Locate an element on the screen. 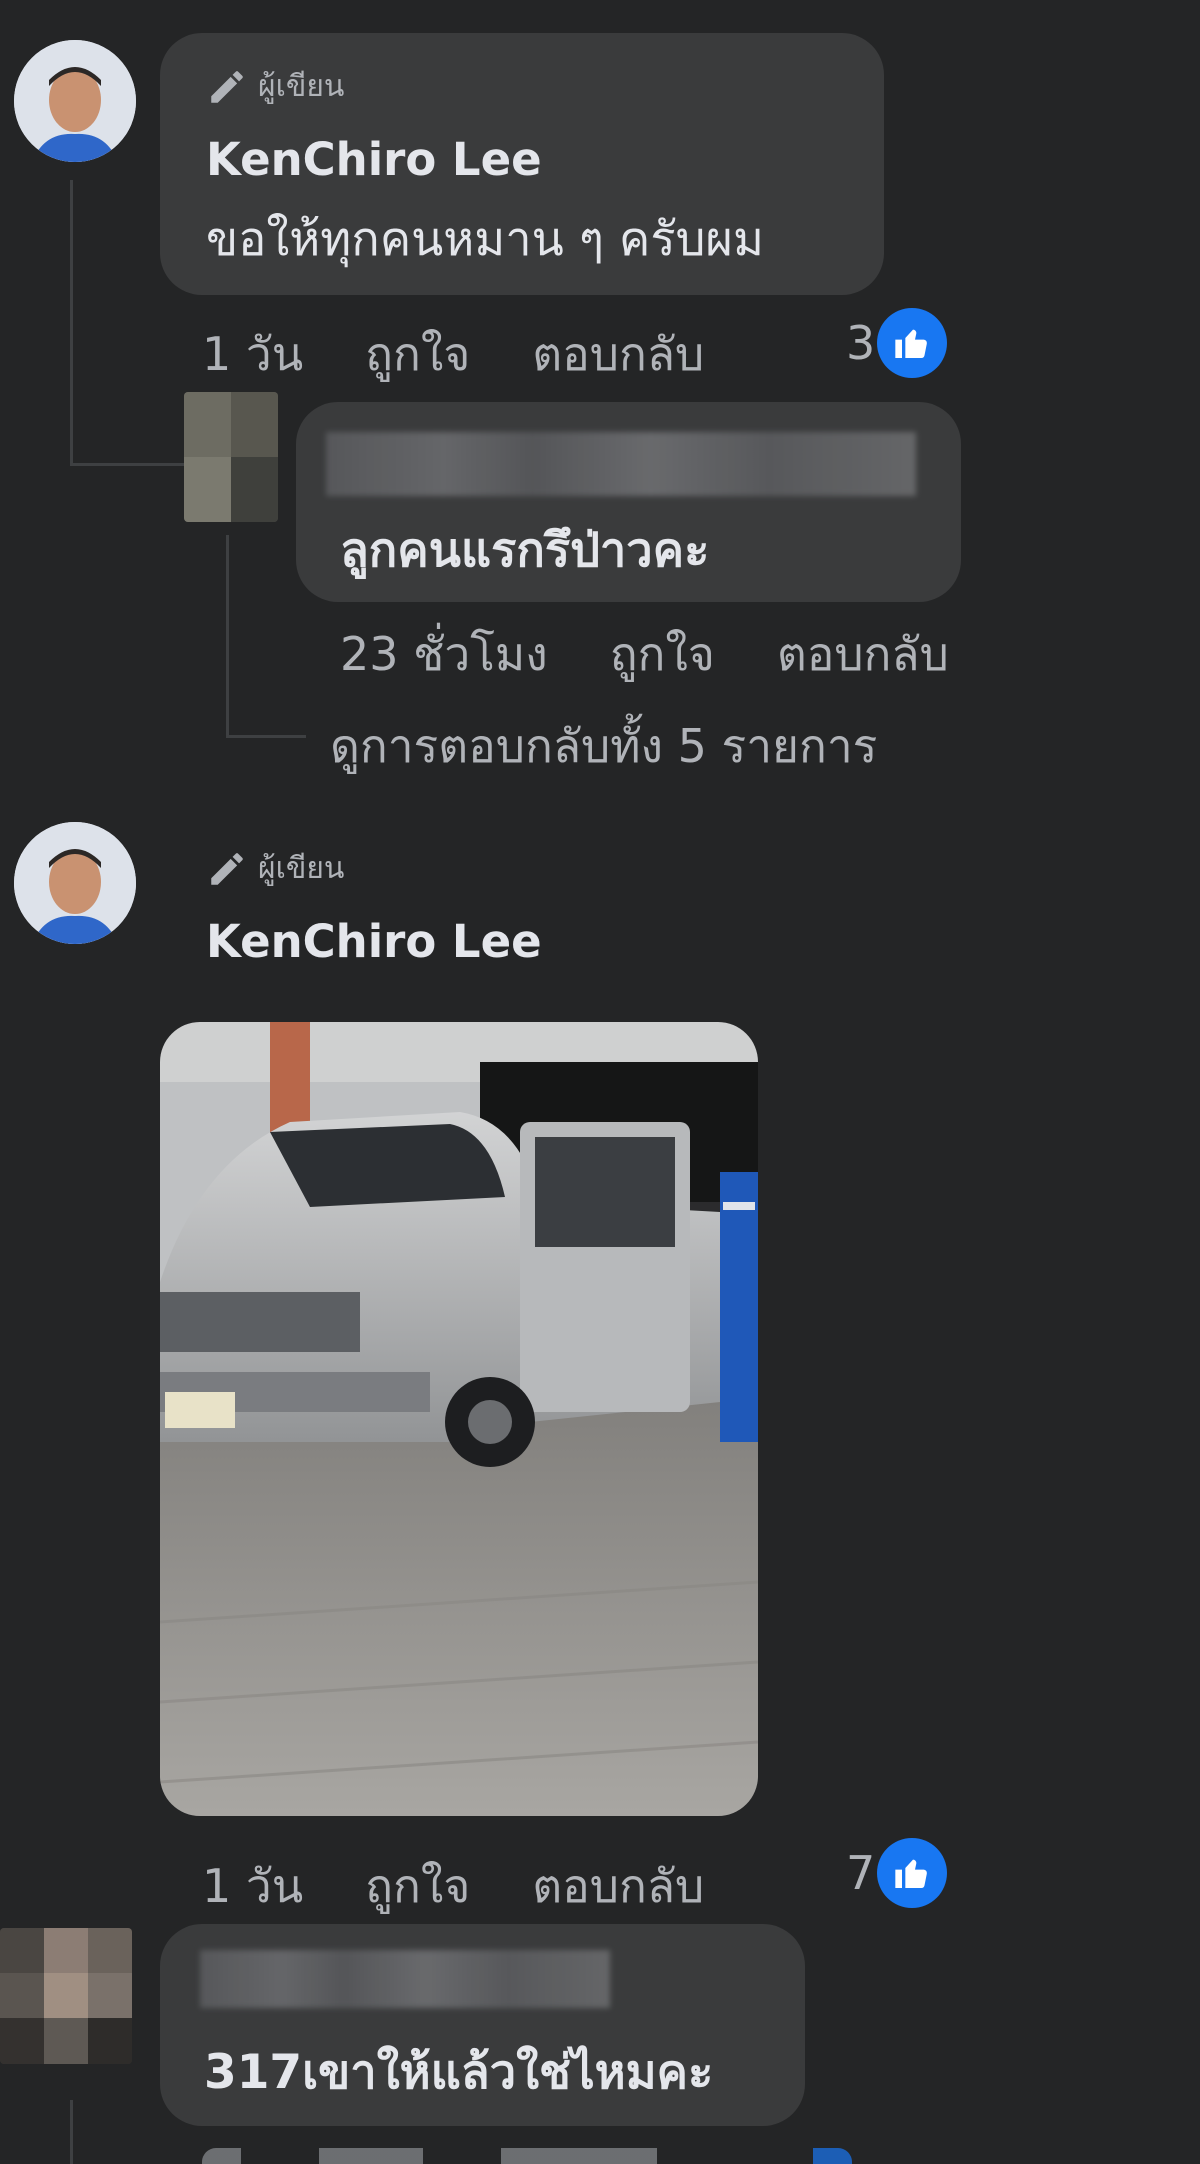 The image size is (1200, 2164). reply-time: 23 ชั่วโมง is located at coordinates (444, 654).